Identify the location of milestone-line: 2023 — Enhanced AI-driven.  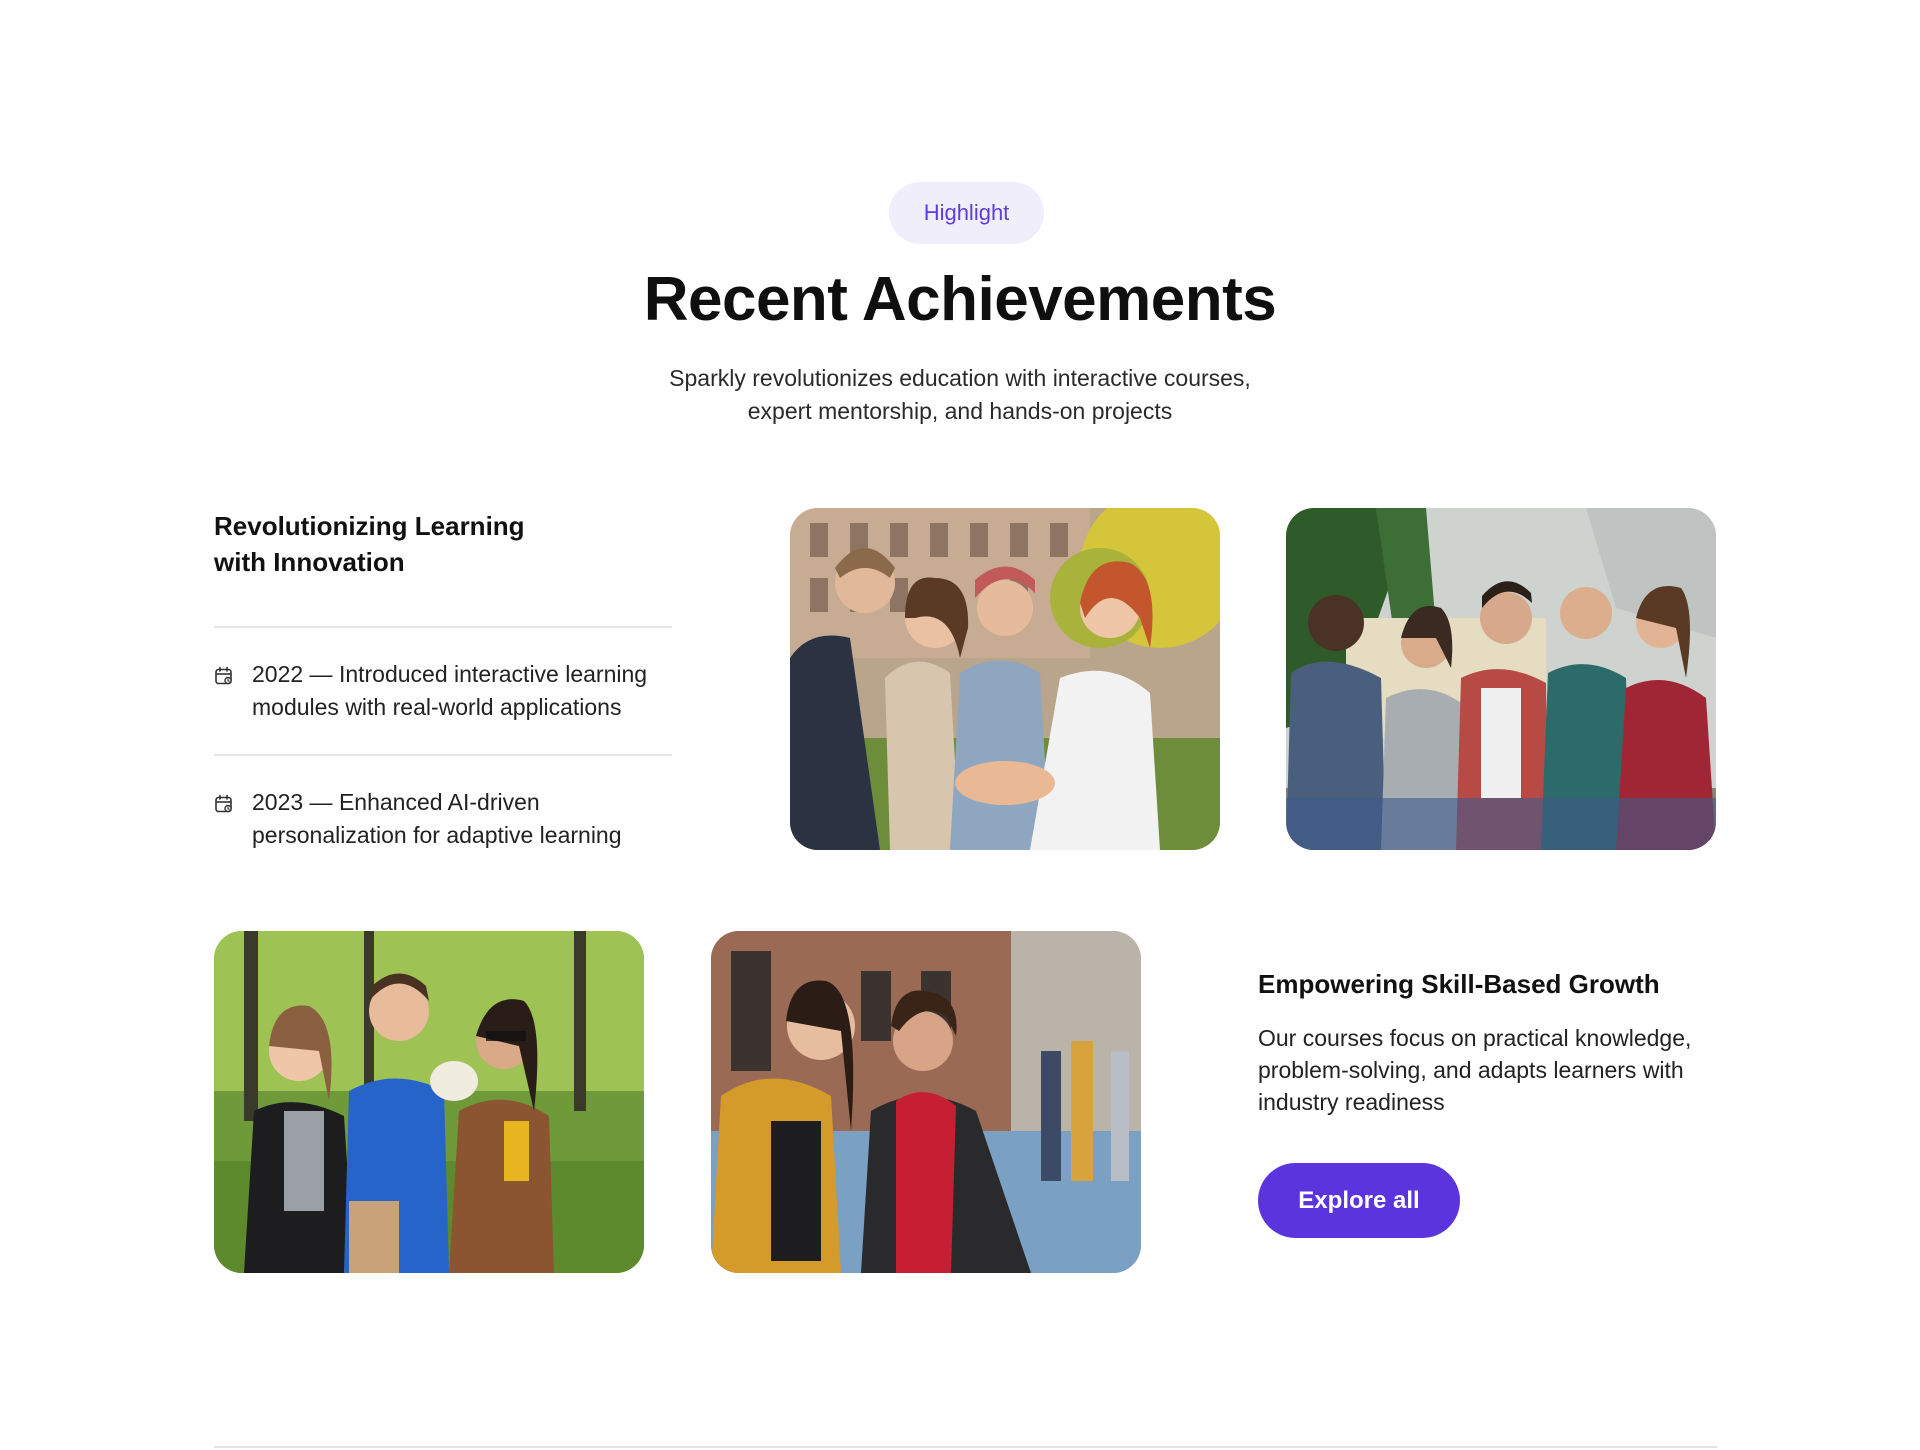
(396, 802).